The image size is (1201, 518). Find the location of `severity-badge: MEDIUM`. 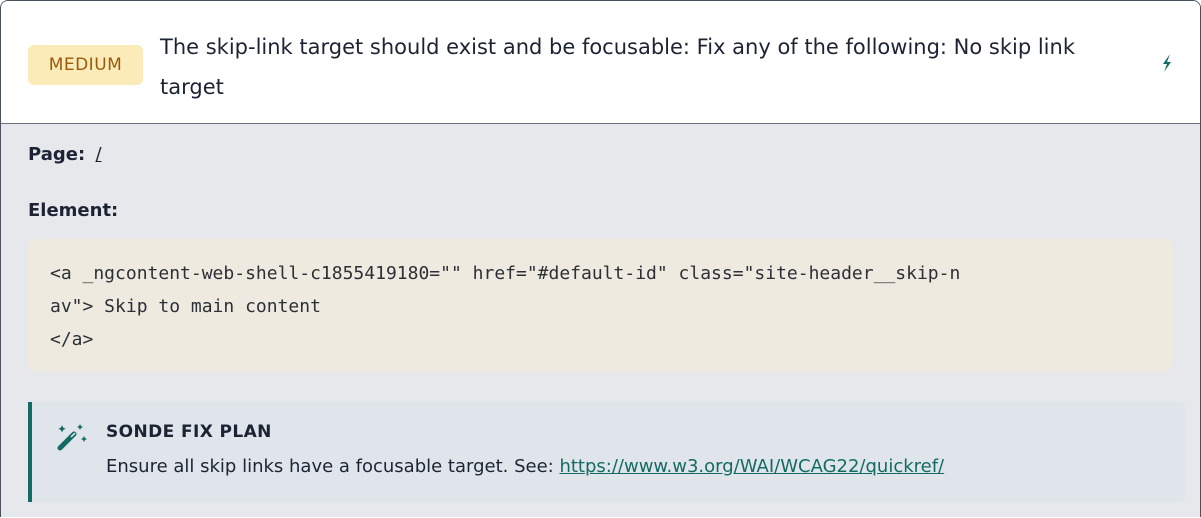

severity-badge: MEDIUM is located at coordinates (85, 65).